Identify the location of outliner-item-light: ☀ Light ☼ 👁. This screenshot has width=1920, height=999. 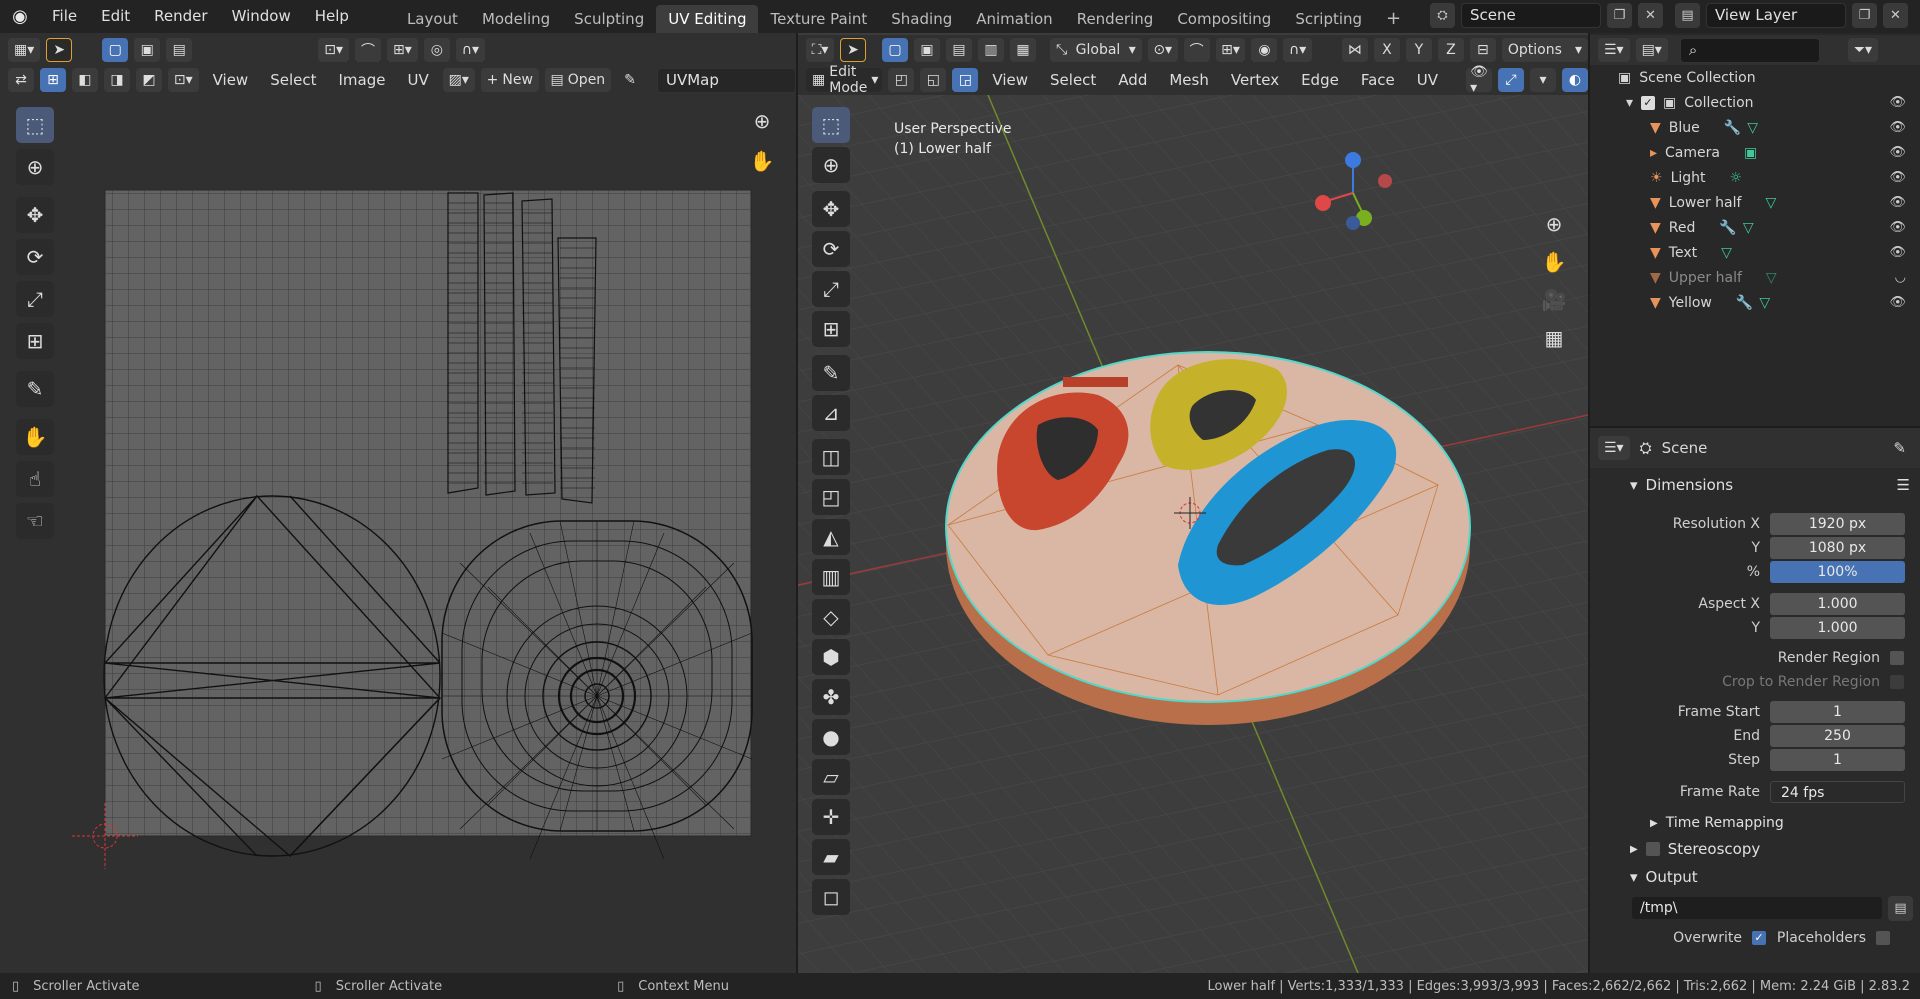
(1755, 177).